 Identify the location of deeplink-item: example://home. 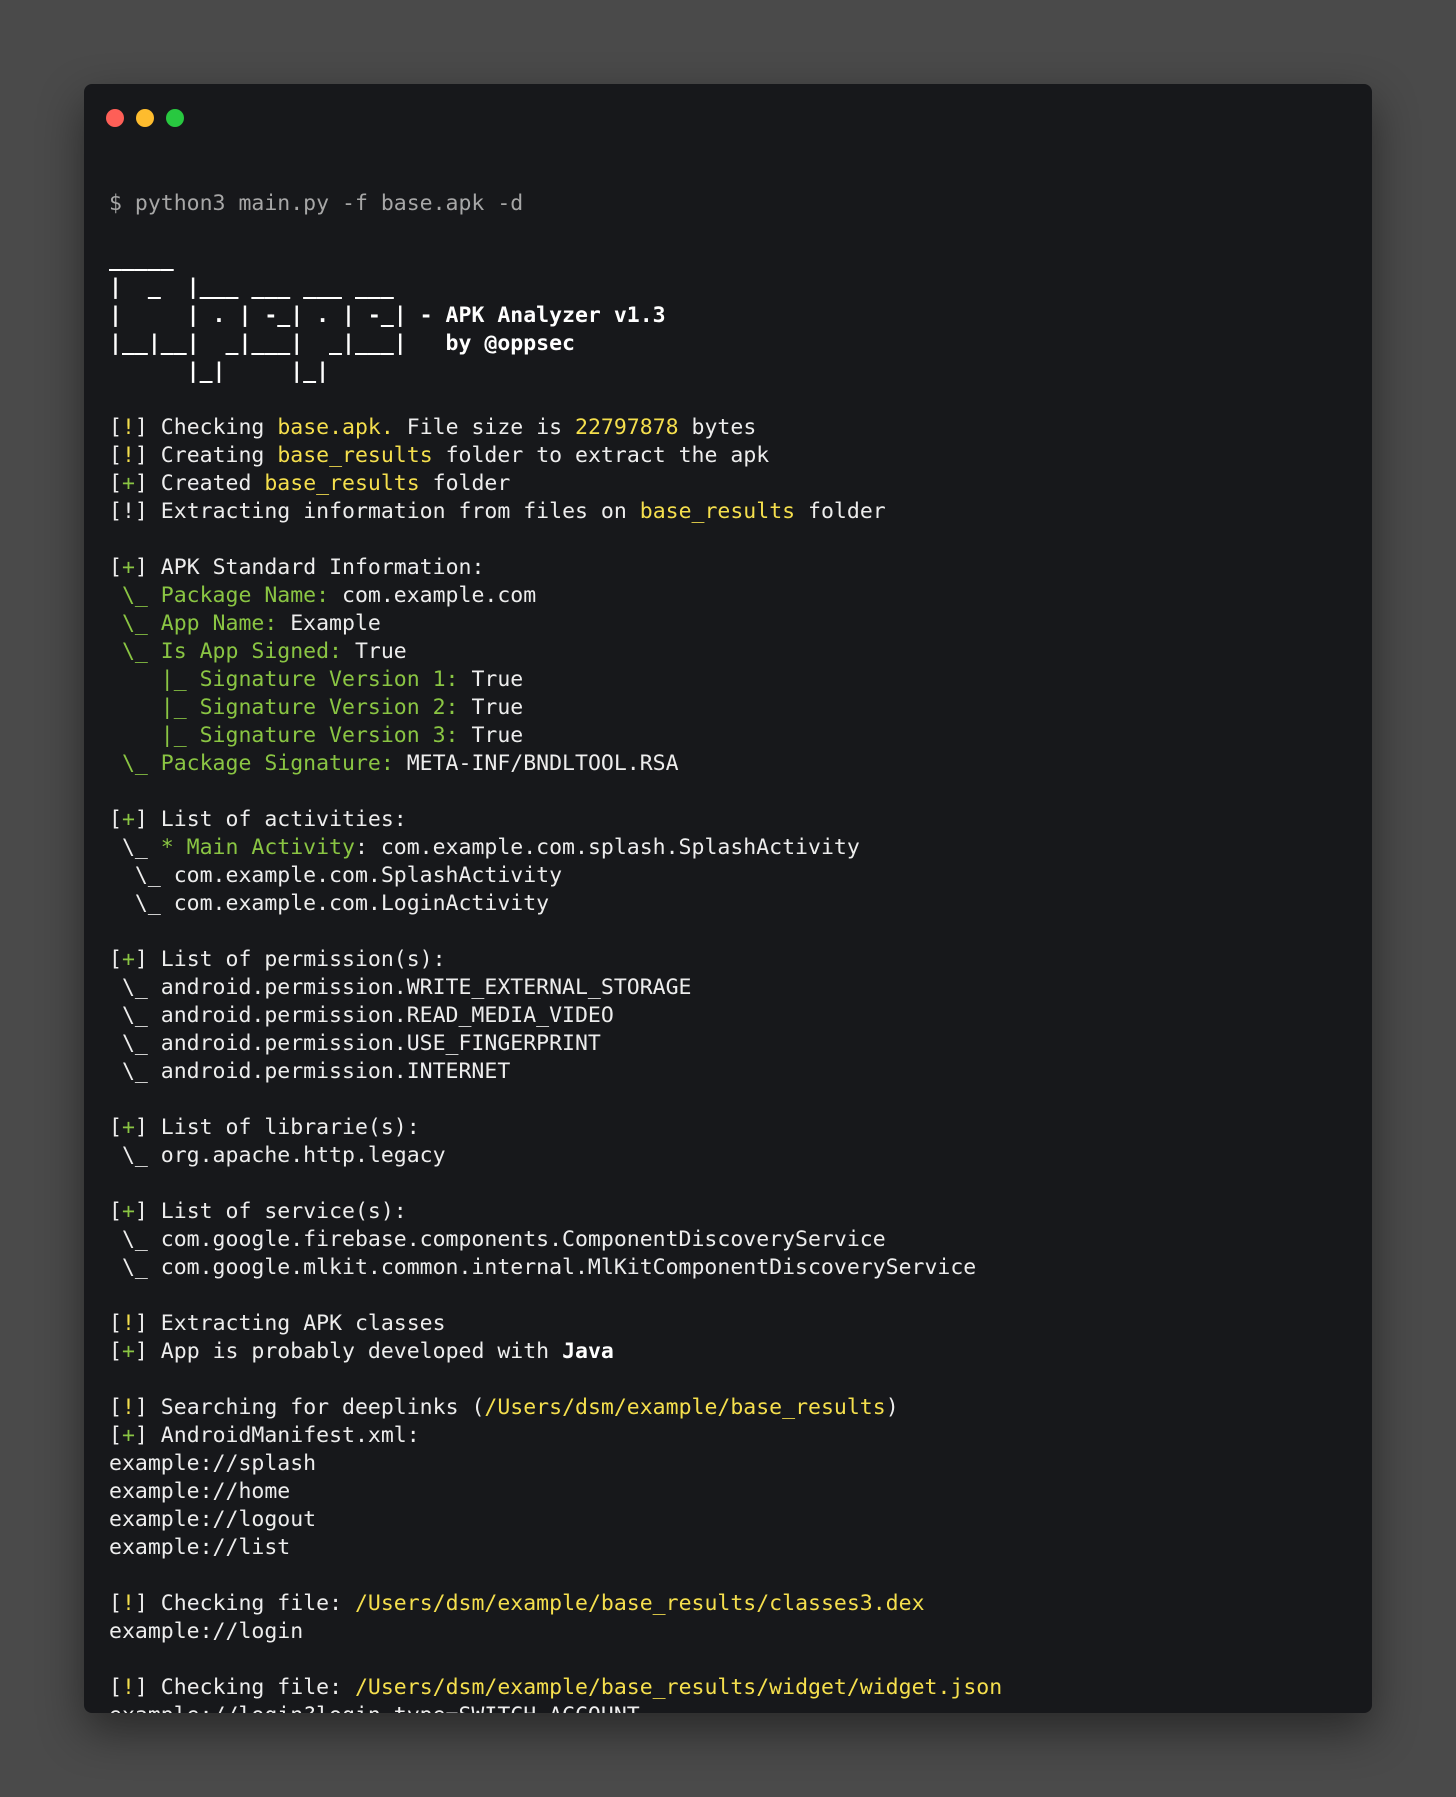
(200, 1491).